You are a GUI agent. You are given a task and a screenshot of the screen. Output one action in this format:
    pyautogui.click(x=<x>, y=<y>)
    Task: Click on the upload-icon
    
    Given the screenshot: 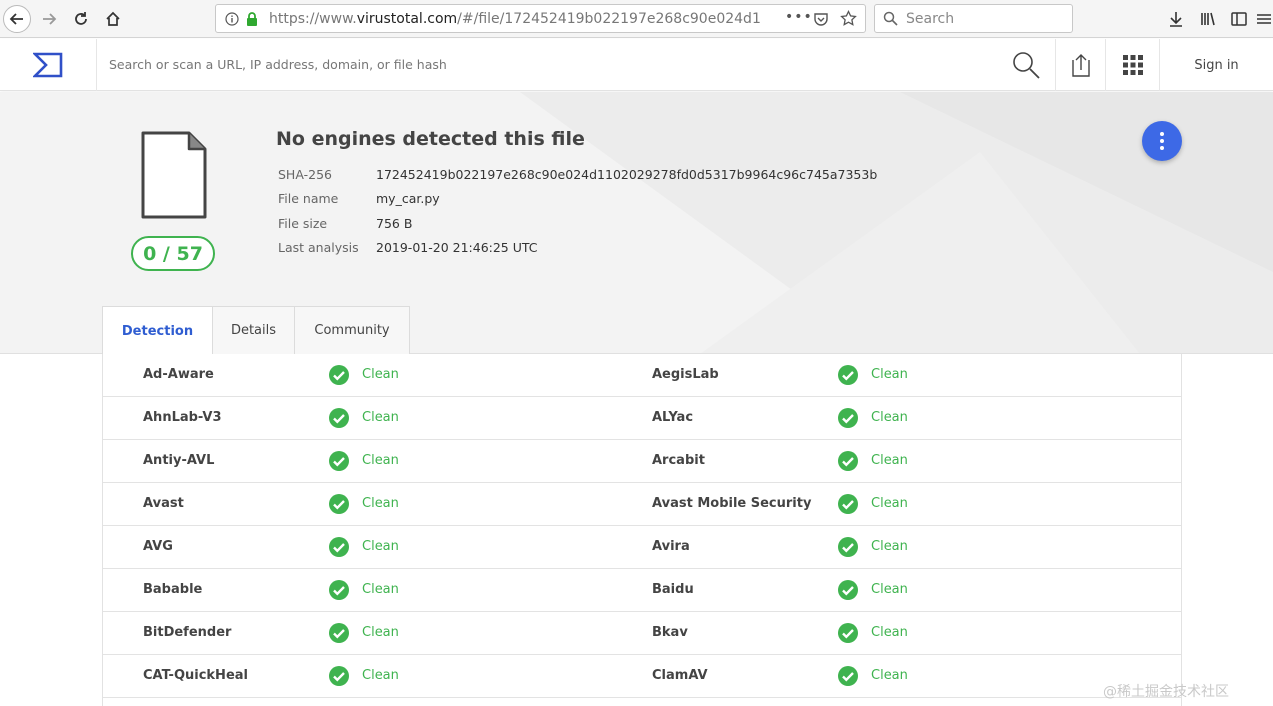 What is the action you would take?
    pyautogui.click(x=1080, y=65)
    